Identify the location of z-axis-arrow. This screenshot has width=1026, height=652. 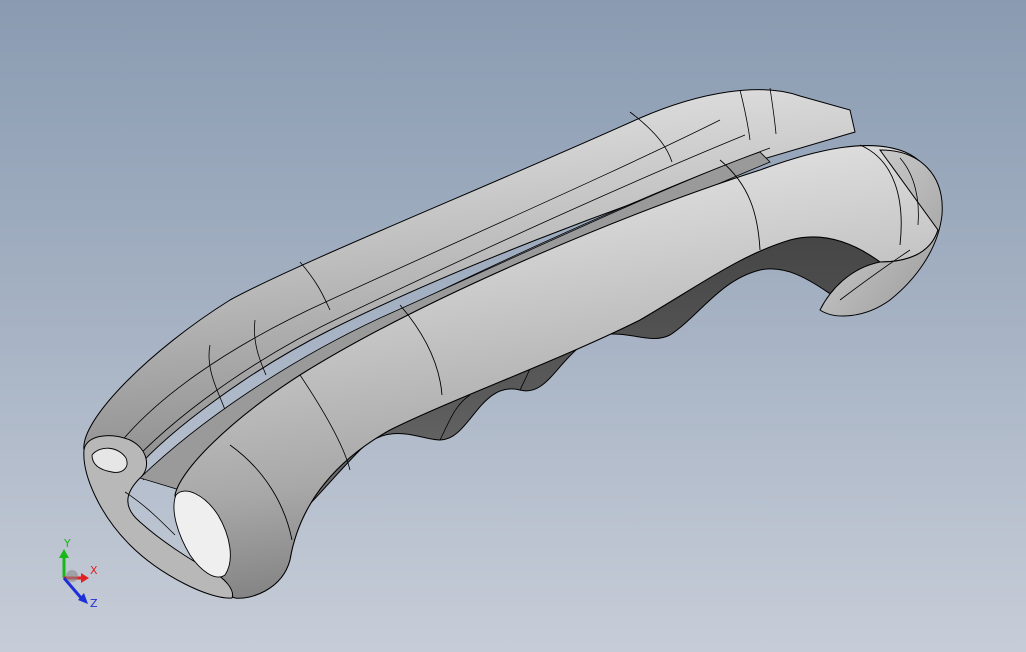
(75, 590).